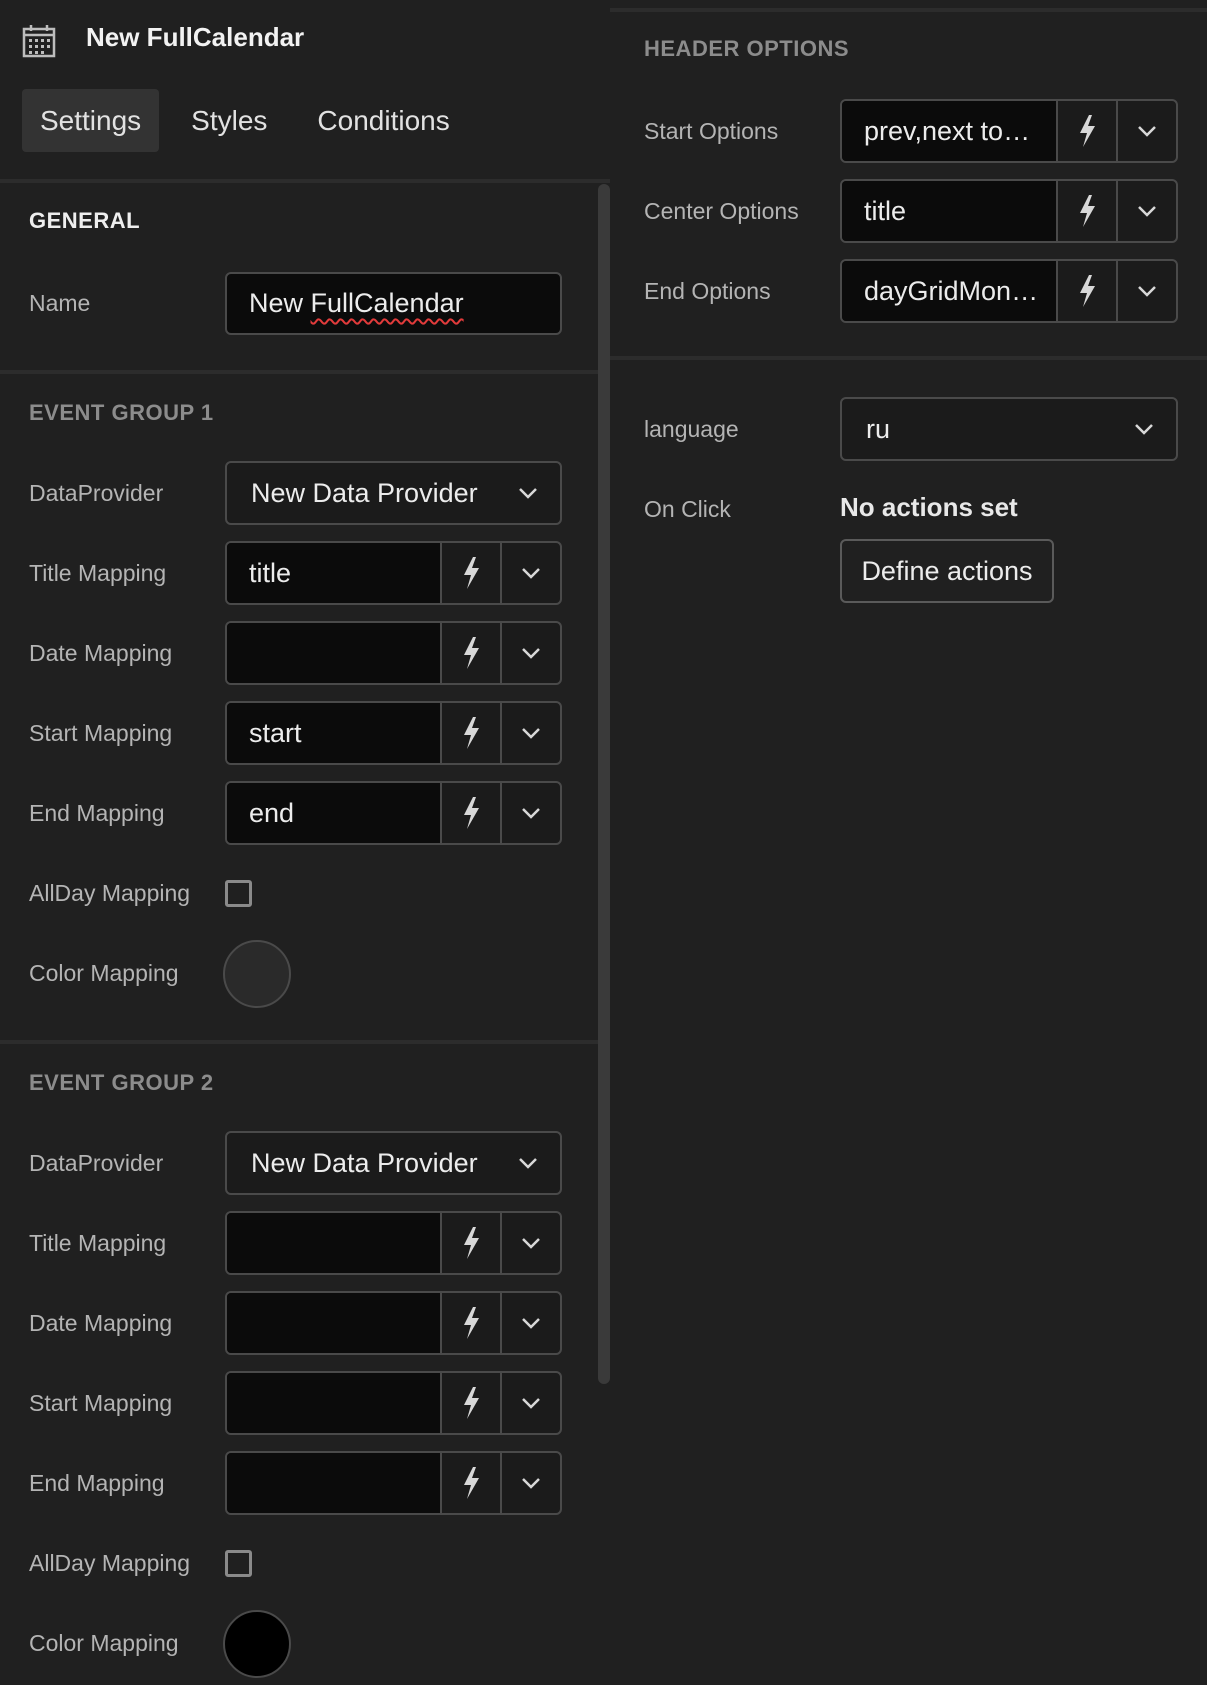 The width and height of the screenshot is (1207, 1685). What do you see at coordinates (747, 48) in the screenshot?
I see `section-heading-header-options: HEADER OPTIONS` at bounding box center [747, 48].